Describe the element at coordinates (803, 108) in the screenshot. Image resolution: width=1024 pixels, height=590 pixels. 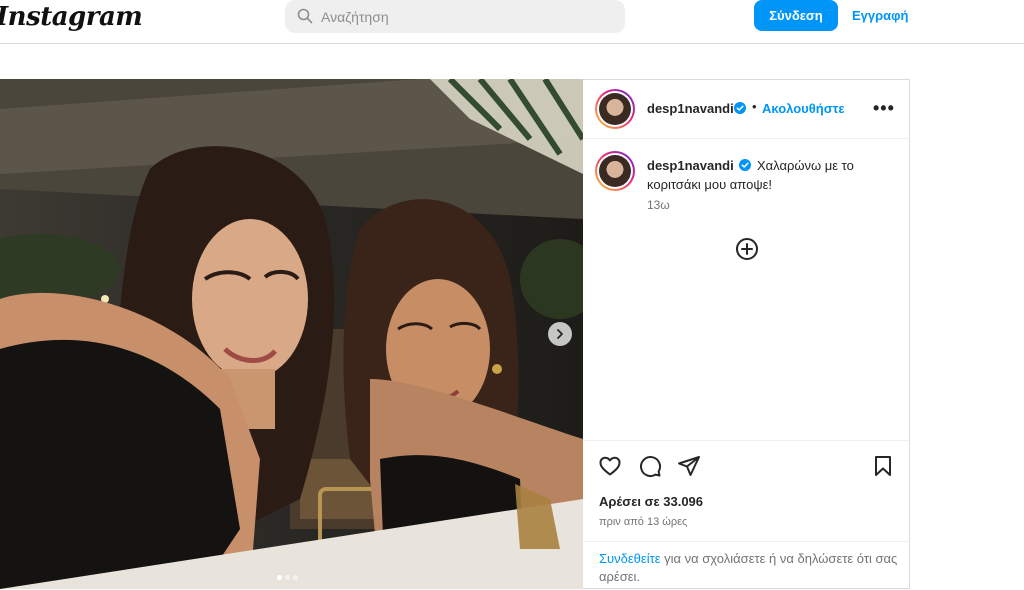
I see `follow-button: Ακολουθήστε` at that location.